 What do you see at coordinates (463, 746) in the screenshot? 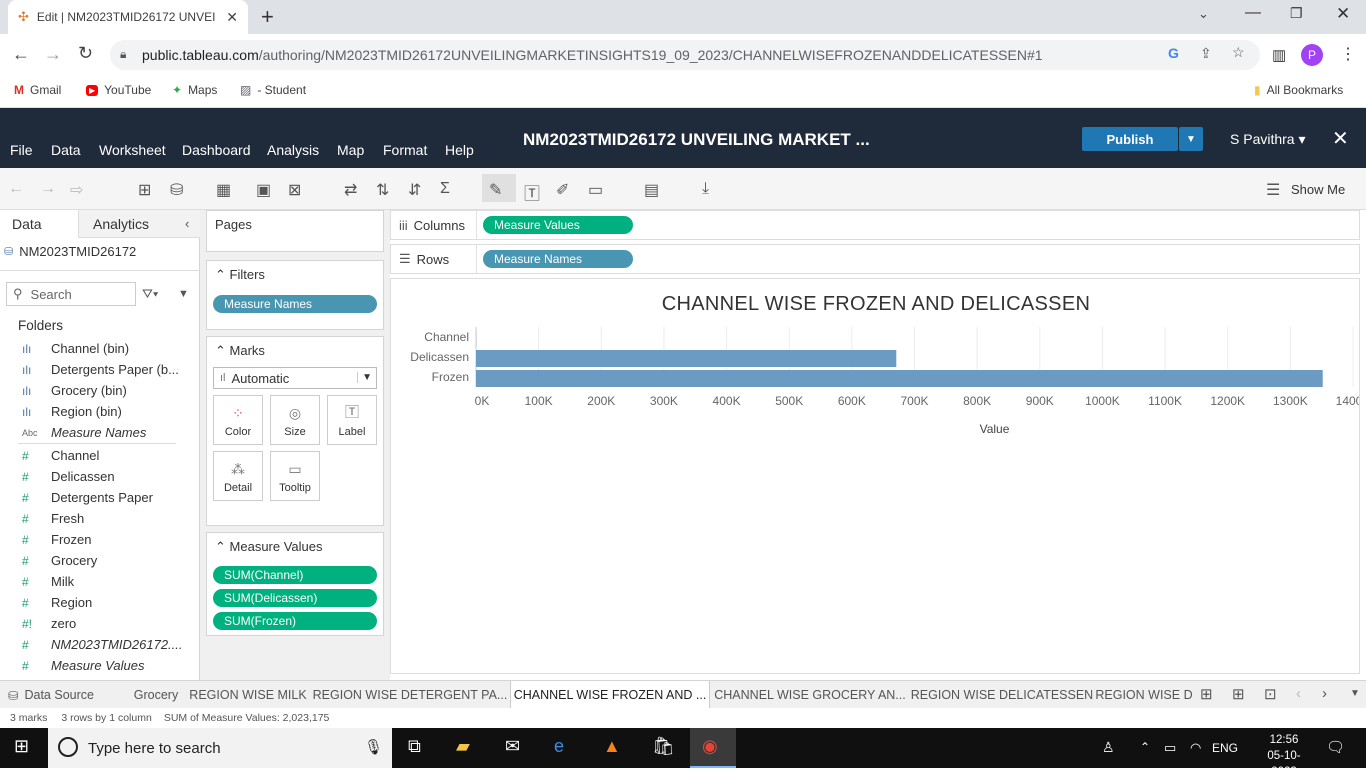
I see `file-explorer-icon: ▰` at bounding box center [463, 746].